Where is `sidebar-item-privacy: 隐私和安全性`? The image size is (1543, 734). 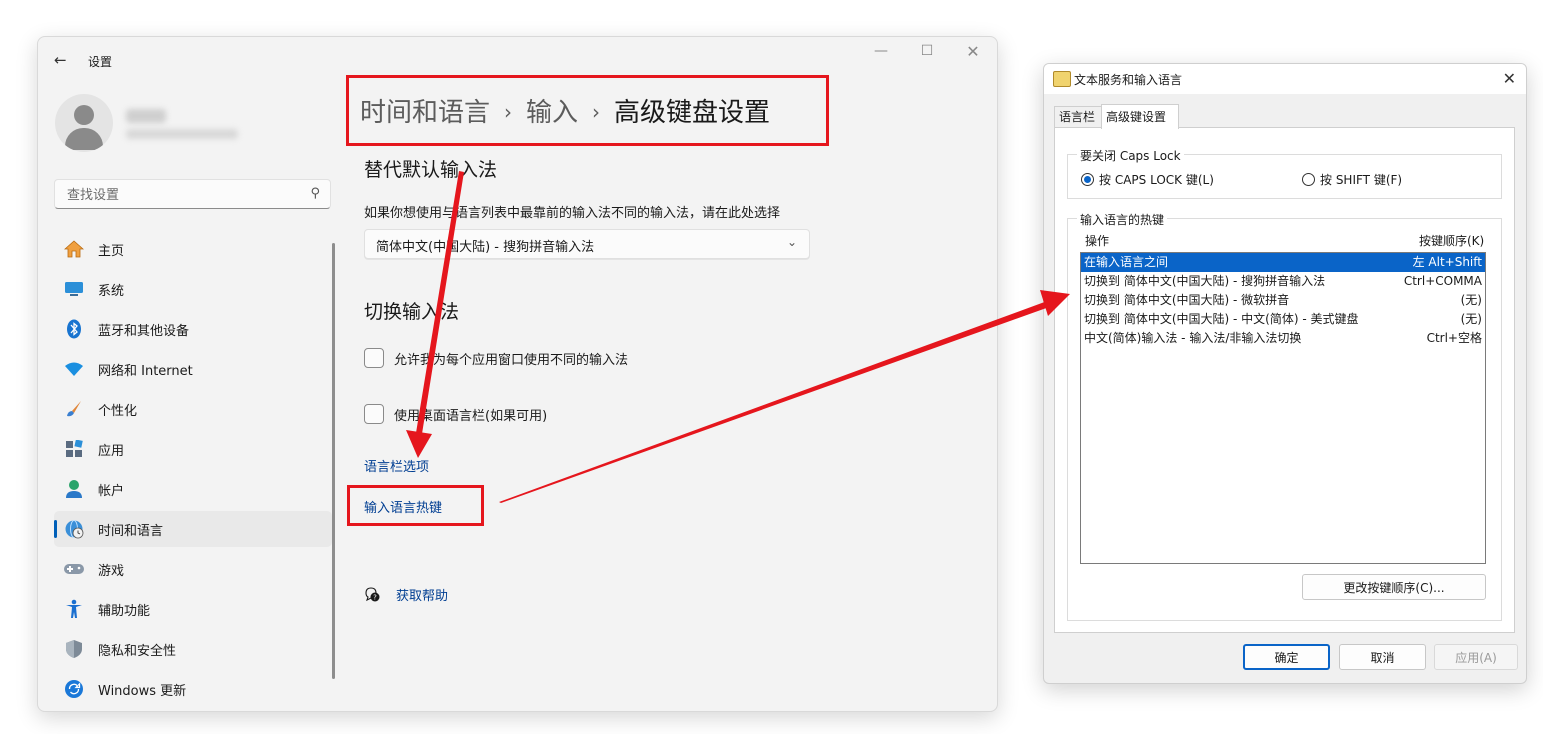 sidebar-item-privacy: 隐私和安全性 is located at coordinates (193, 649).